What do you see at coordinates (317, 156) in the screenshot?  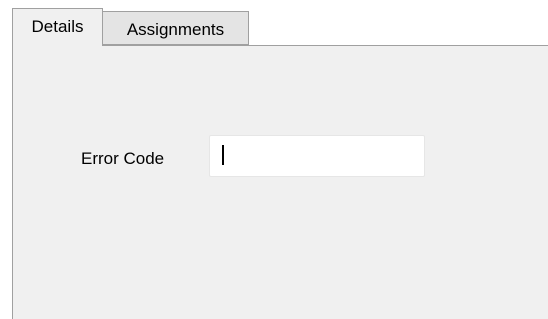 I see `error-code-input` at bounding box center [317, 156].